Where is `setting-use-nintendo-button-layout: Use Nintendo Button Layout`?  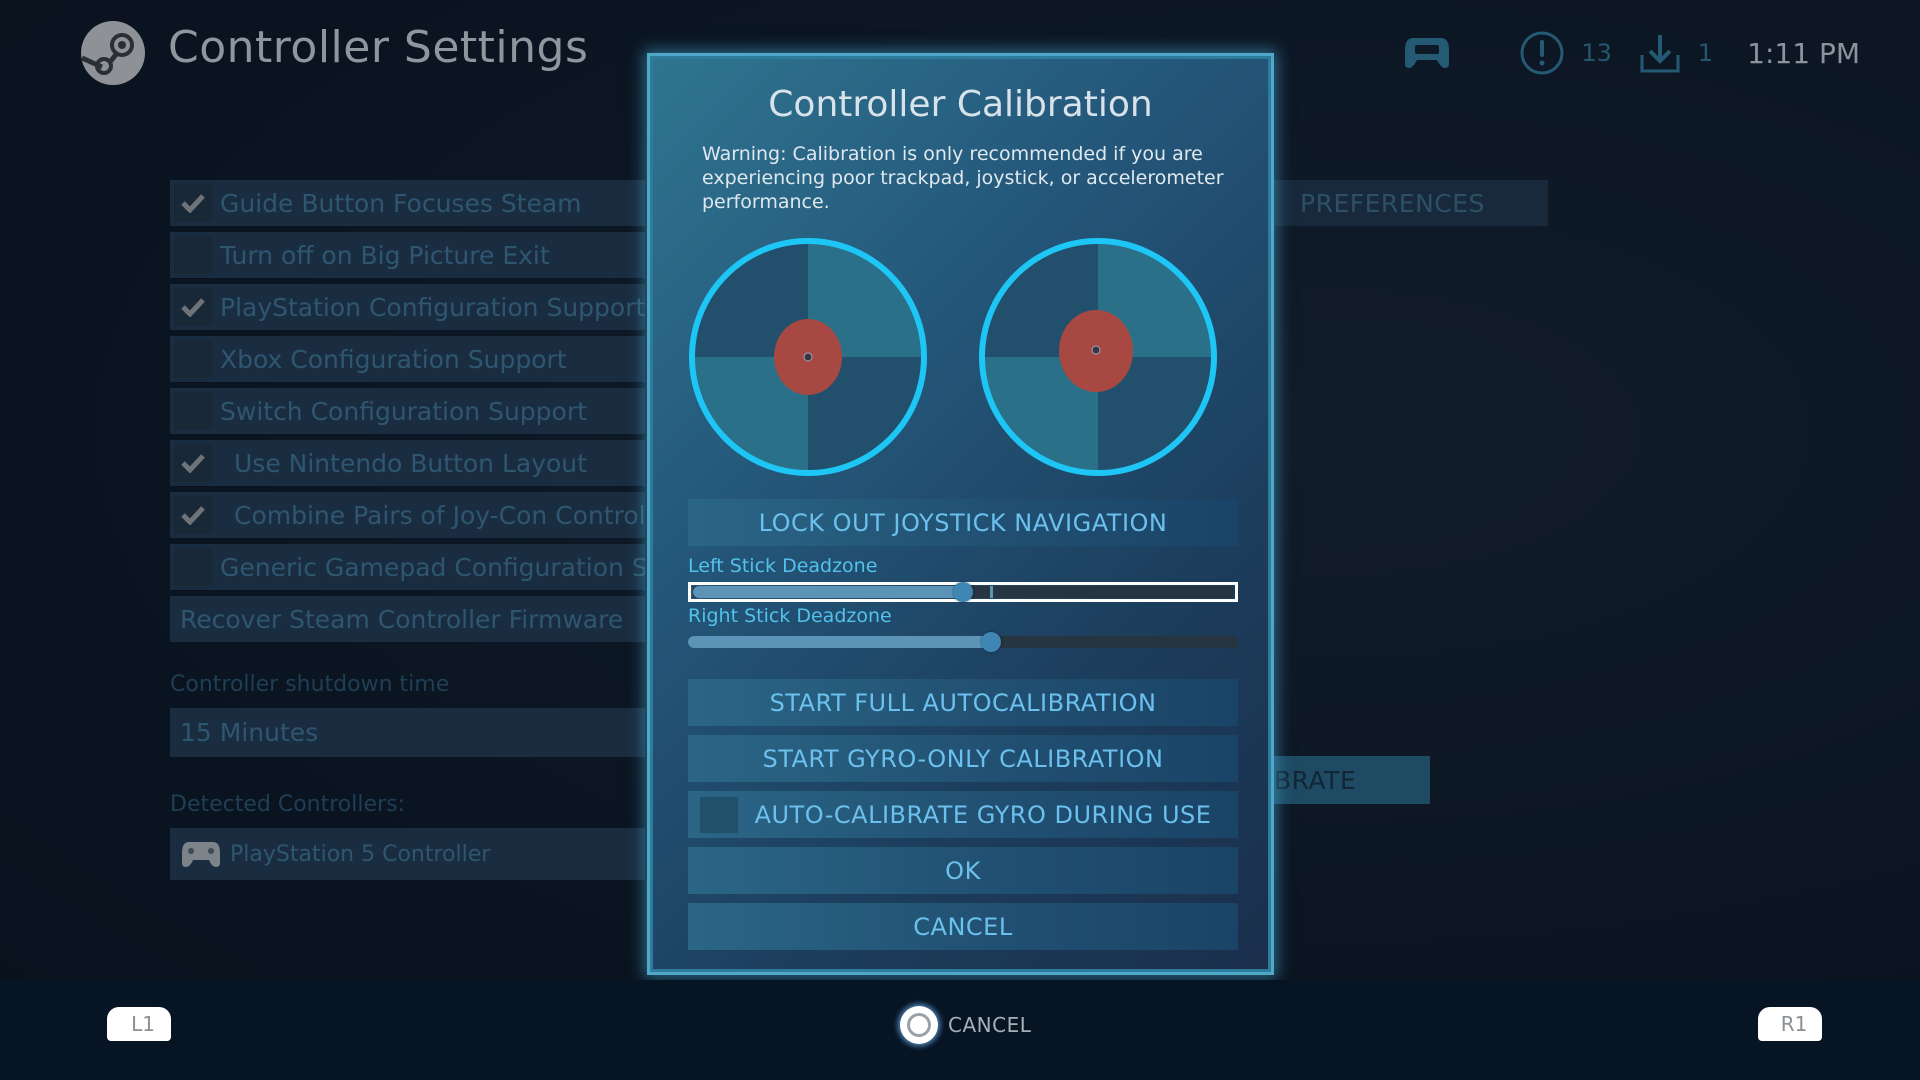 setting-use-nintendo-button-layout: Use Nintendo Button Layout is located at coordinates (407, 463).